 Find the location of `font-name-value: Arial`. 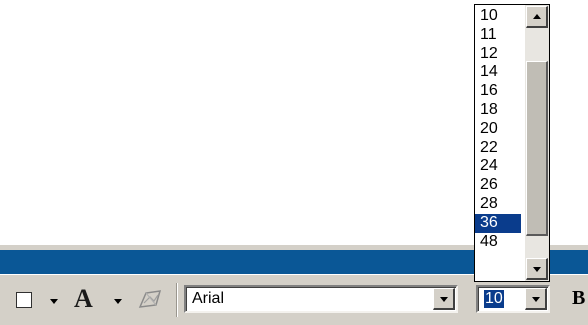

font-name-value: Arial is located at coordinates (208, 299).